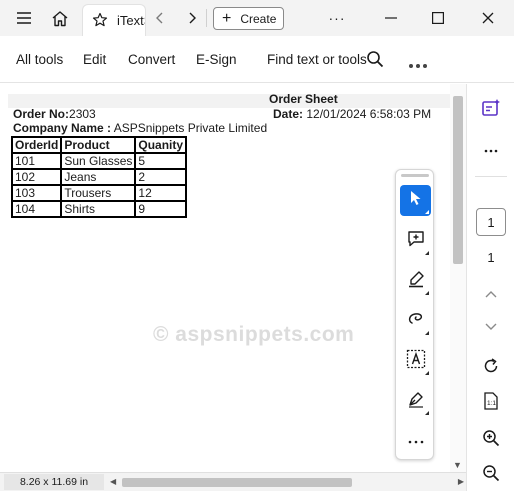  What do you see at coordinates (491, 294) in the screenshot?
I see `chevron-up-icon` at bounding box center [491, 294].